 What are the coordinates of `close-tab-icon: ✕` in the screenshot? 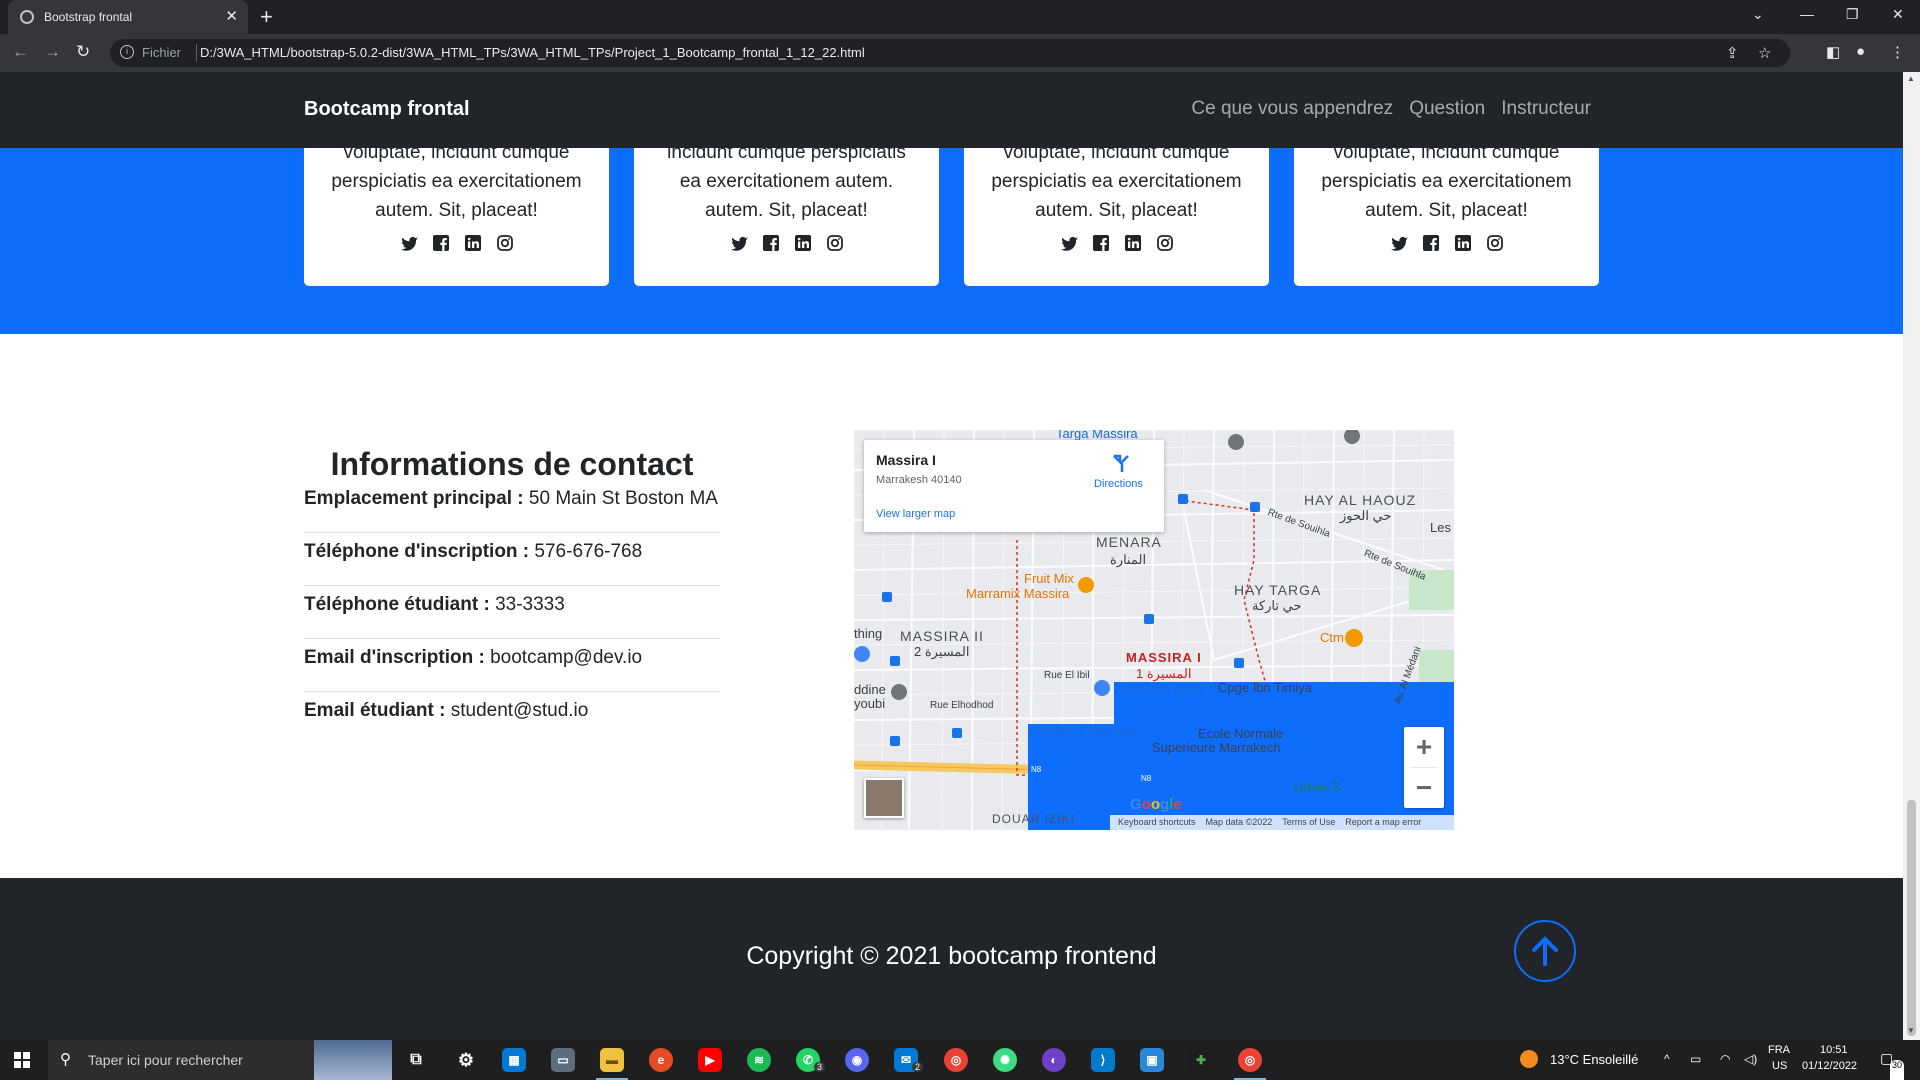 It's located at (231, 16).